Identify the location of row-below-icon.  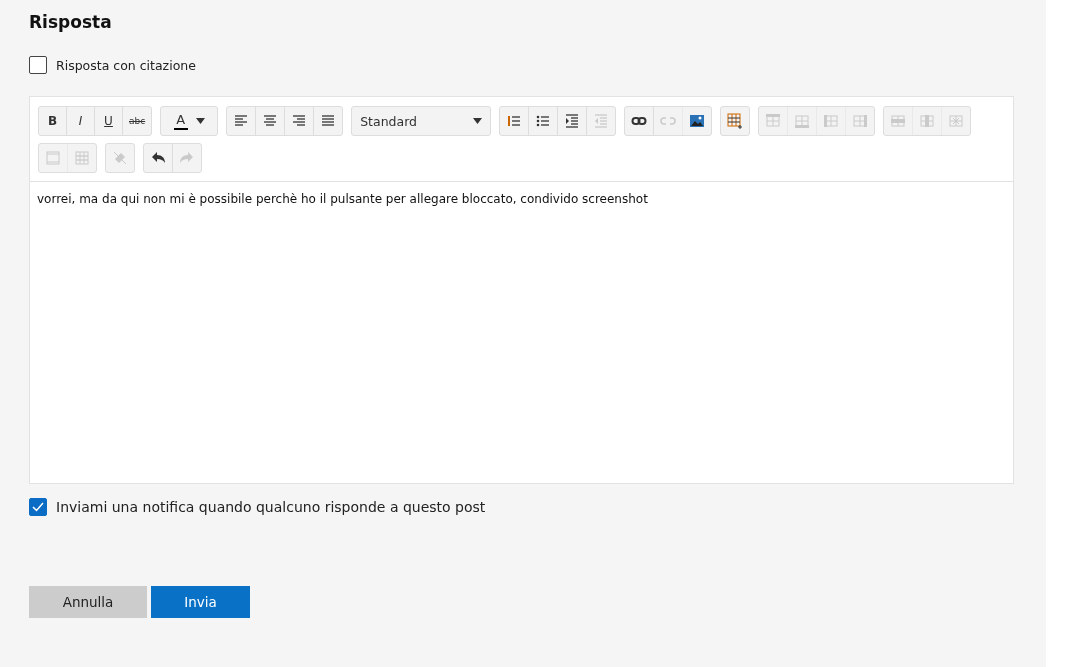
(802, 121).